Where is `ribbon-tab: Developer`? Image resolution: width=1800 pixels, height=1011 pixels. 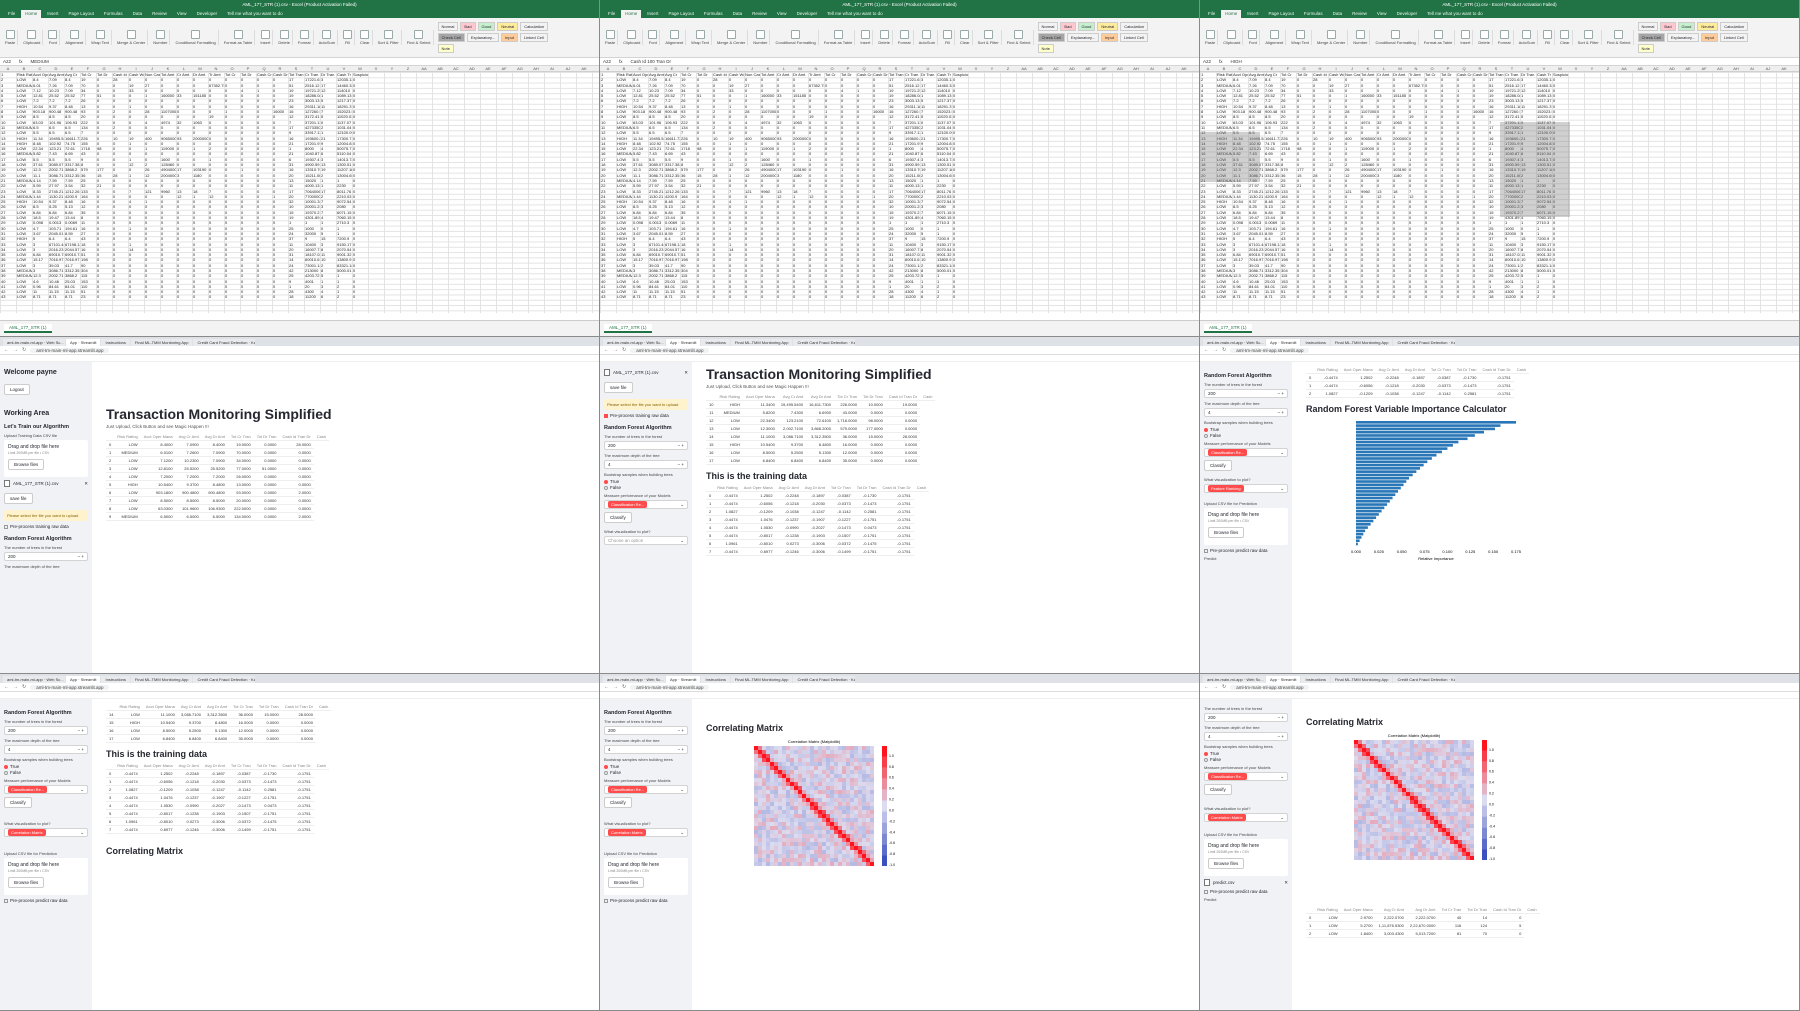
ribbon-tab: Developer is located at coordinates (207, 14).